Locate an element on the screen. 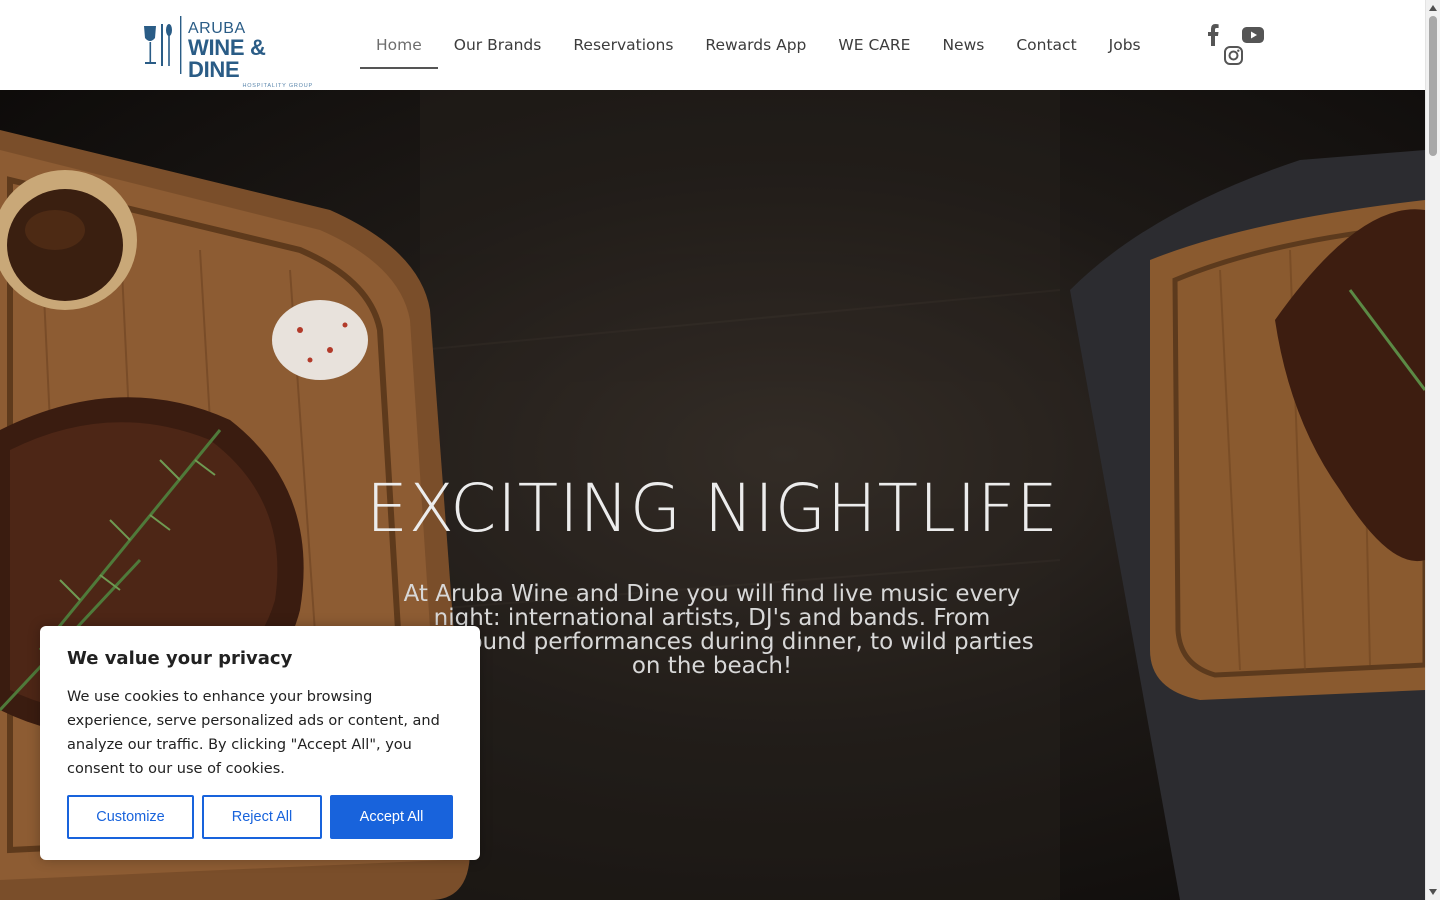 The width and height of the screenshot is (1440, 900). nav-item-news: News is located at coordinates (963, 45).